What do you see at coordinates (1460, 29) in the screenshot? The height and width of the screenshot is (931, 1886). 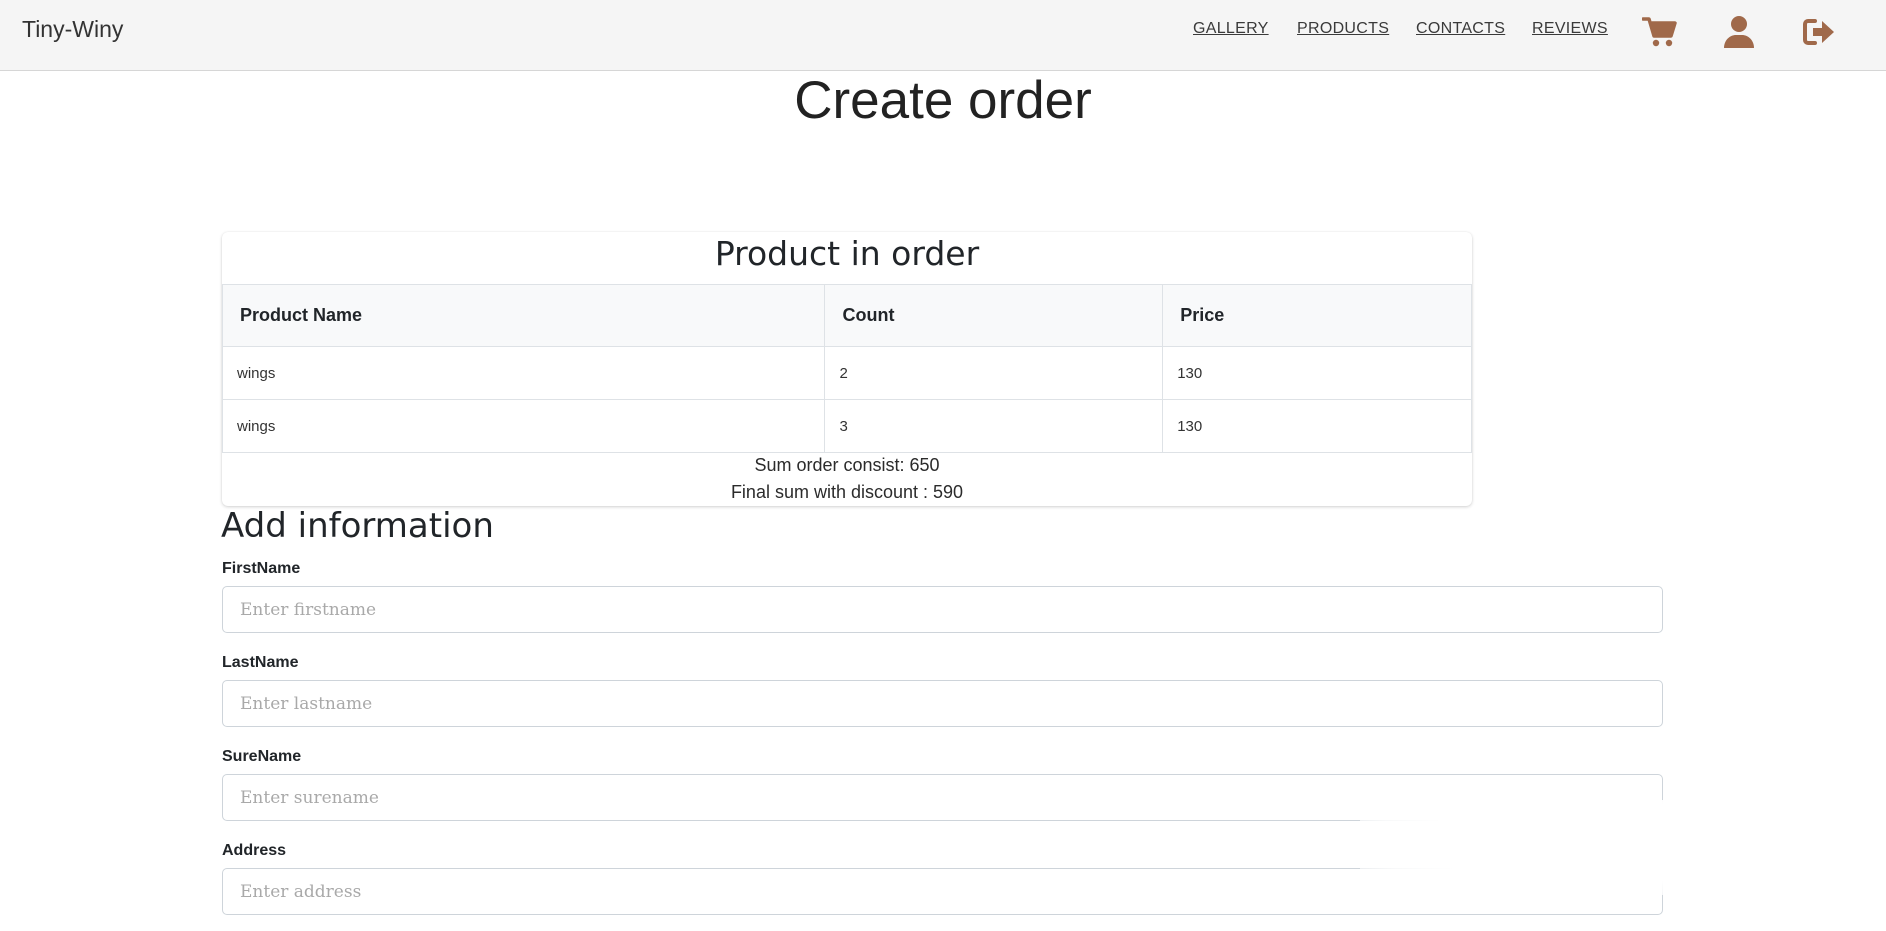 I see `nav-contacts: CONTACTS` at bounding box center [1460, 29].